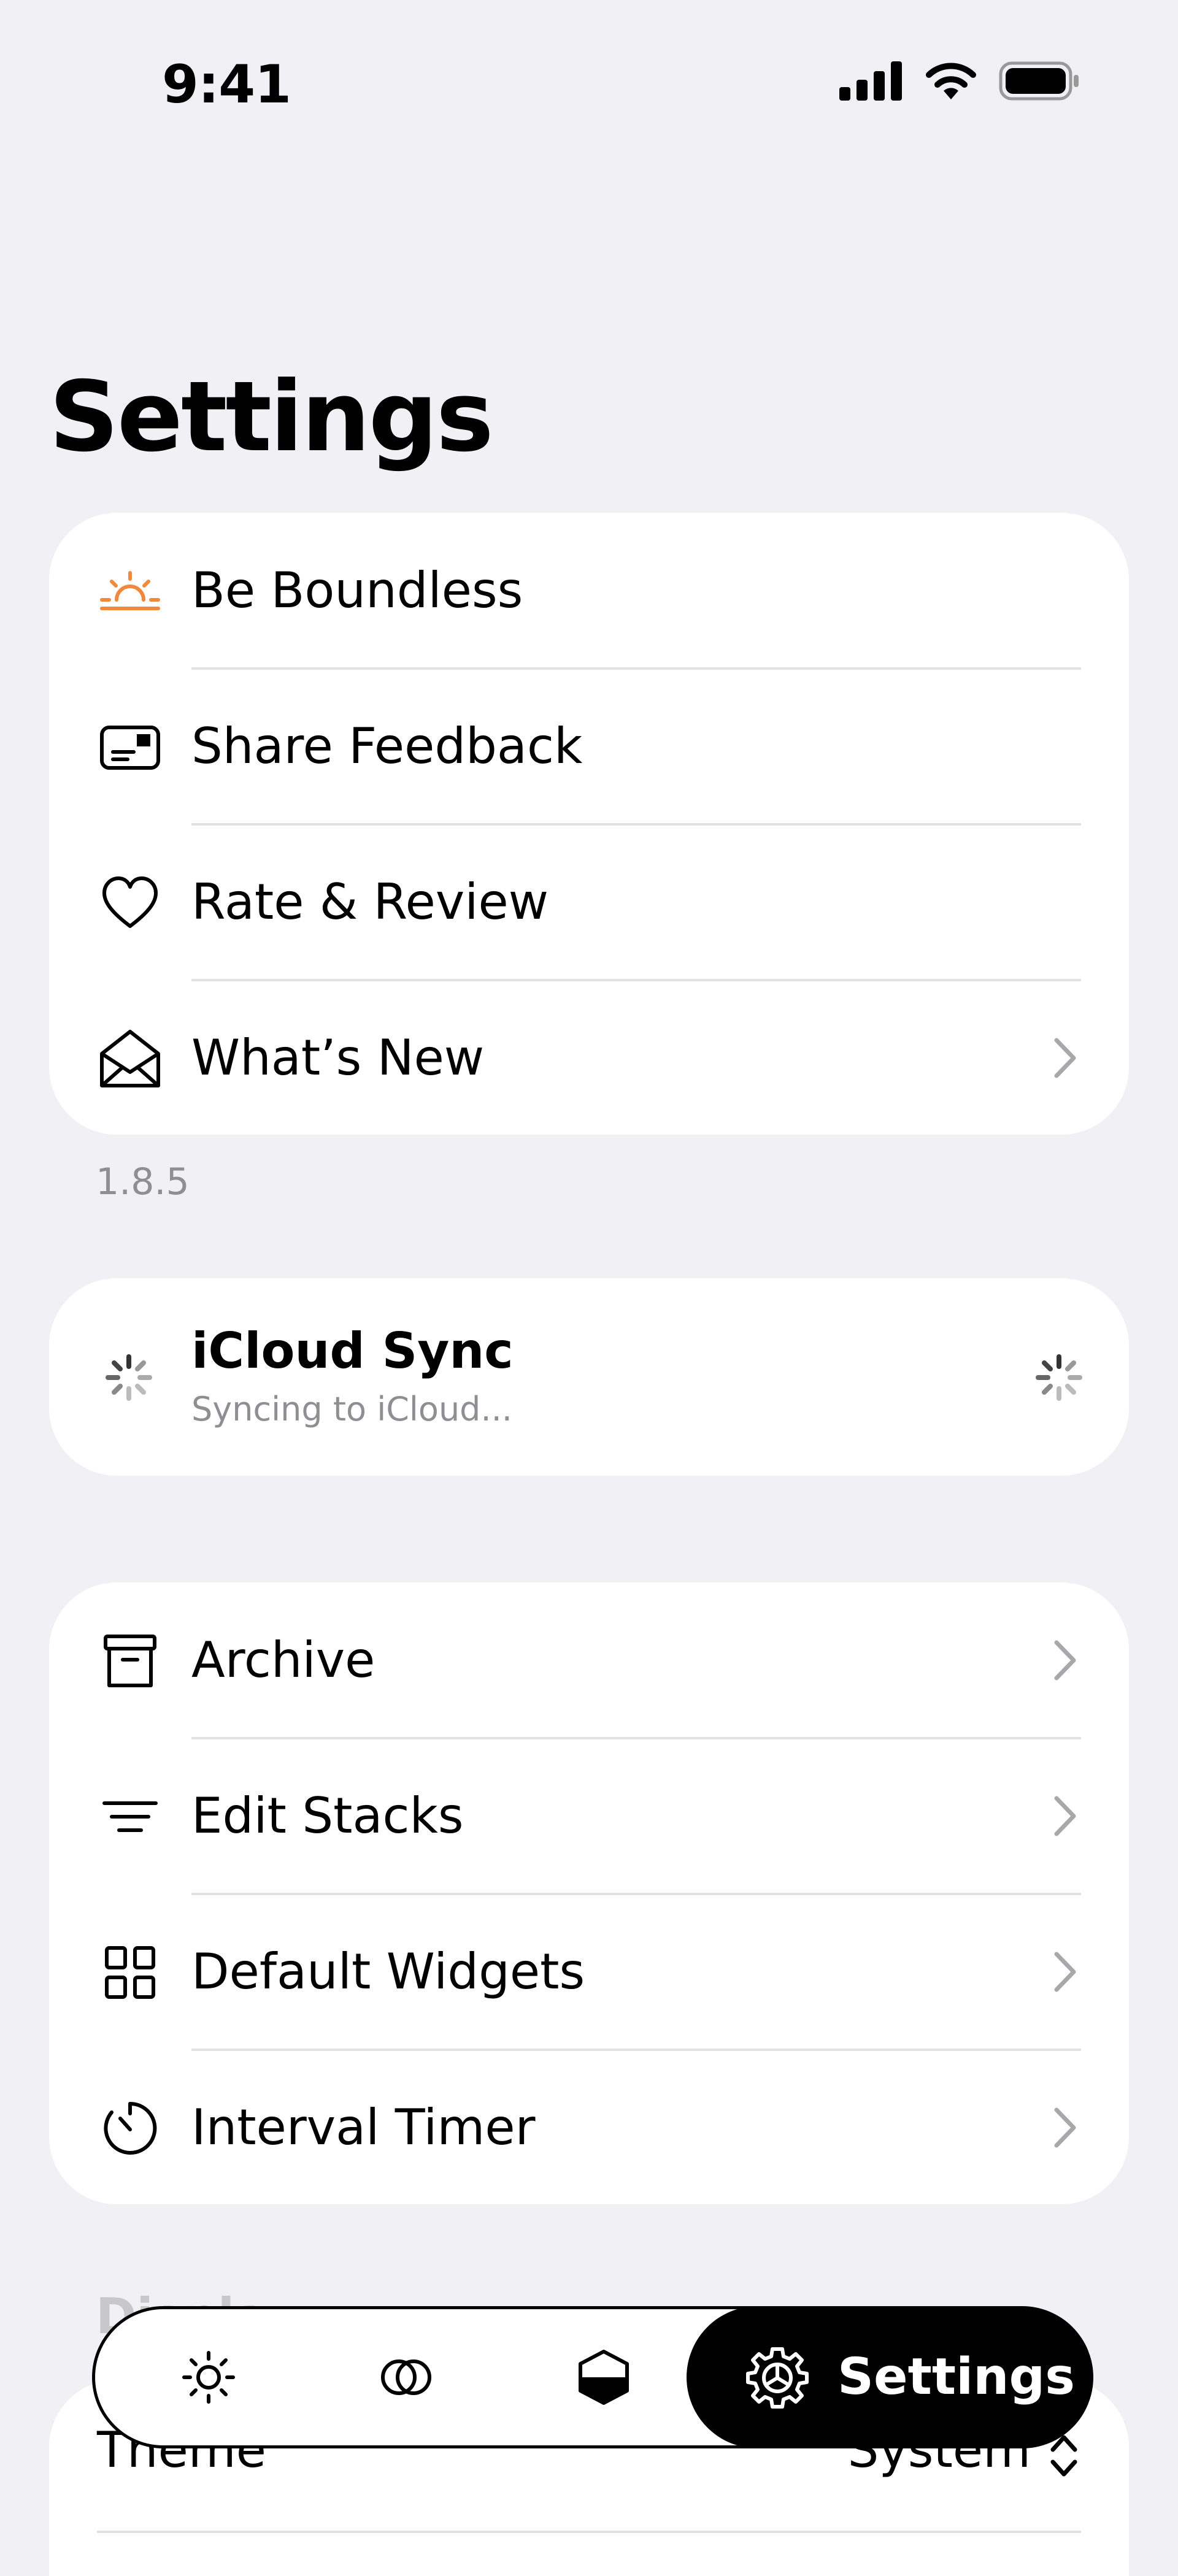 Image resolution: width=1178 pixels, height=2576 pixels. I want to click on row-label: Be Boundless, so click(357, 590).